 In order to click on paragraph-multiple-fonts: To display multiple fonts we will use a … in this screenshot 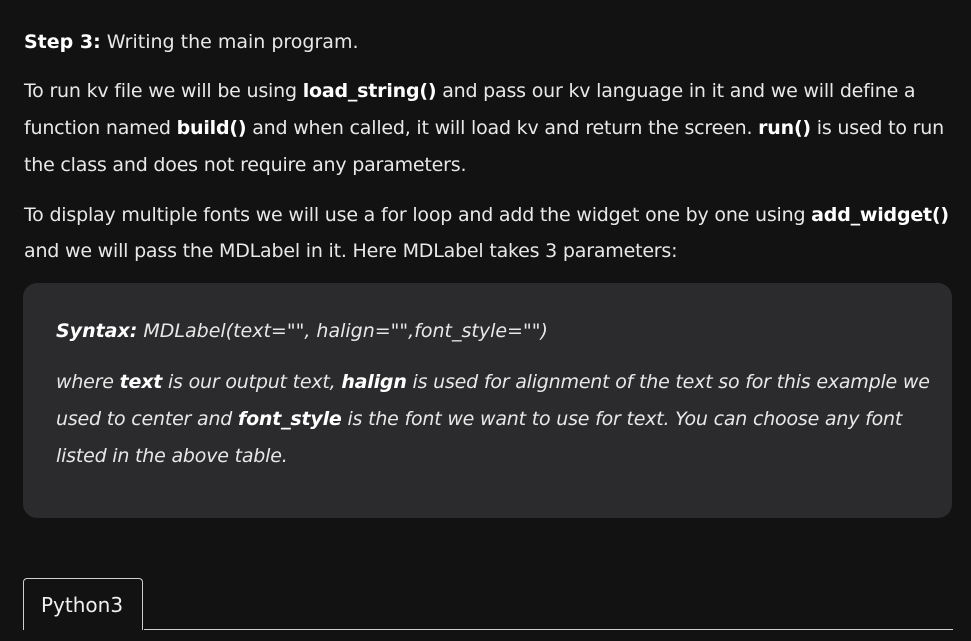, I will do `click(486, 233)`.